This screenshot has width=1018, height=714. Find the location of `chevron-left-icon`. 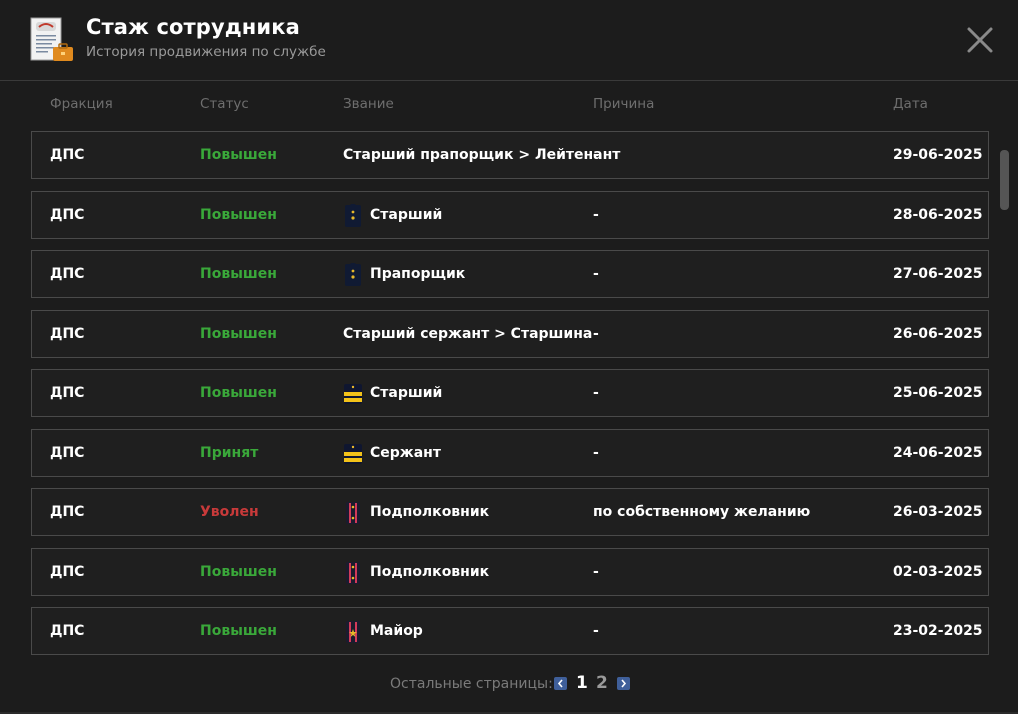

chevron-left-icon is located at coordinates (560, 683).